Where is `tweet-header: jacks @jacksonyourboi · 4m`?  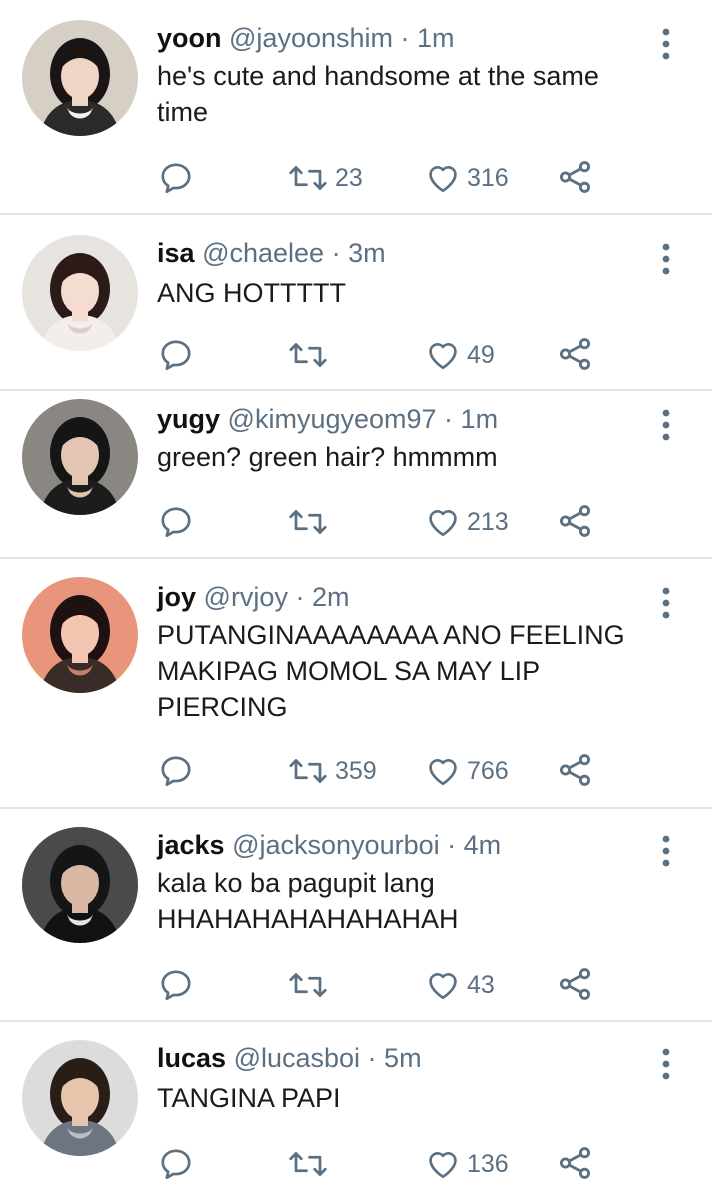 tweet-header: jacks @jacksonyourboi · 4m is located at coordinates (329, 845).